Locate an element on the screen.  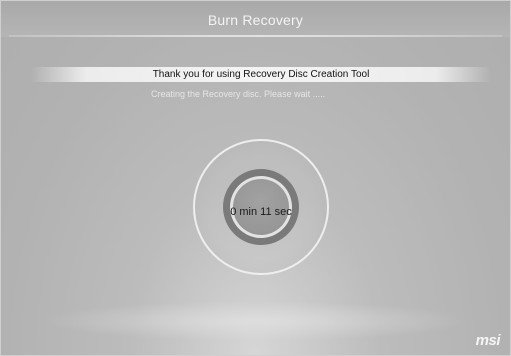
elapsed-time: 0 min 11 sec is located at coordinates (261, 212).